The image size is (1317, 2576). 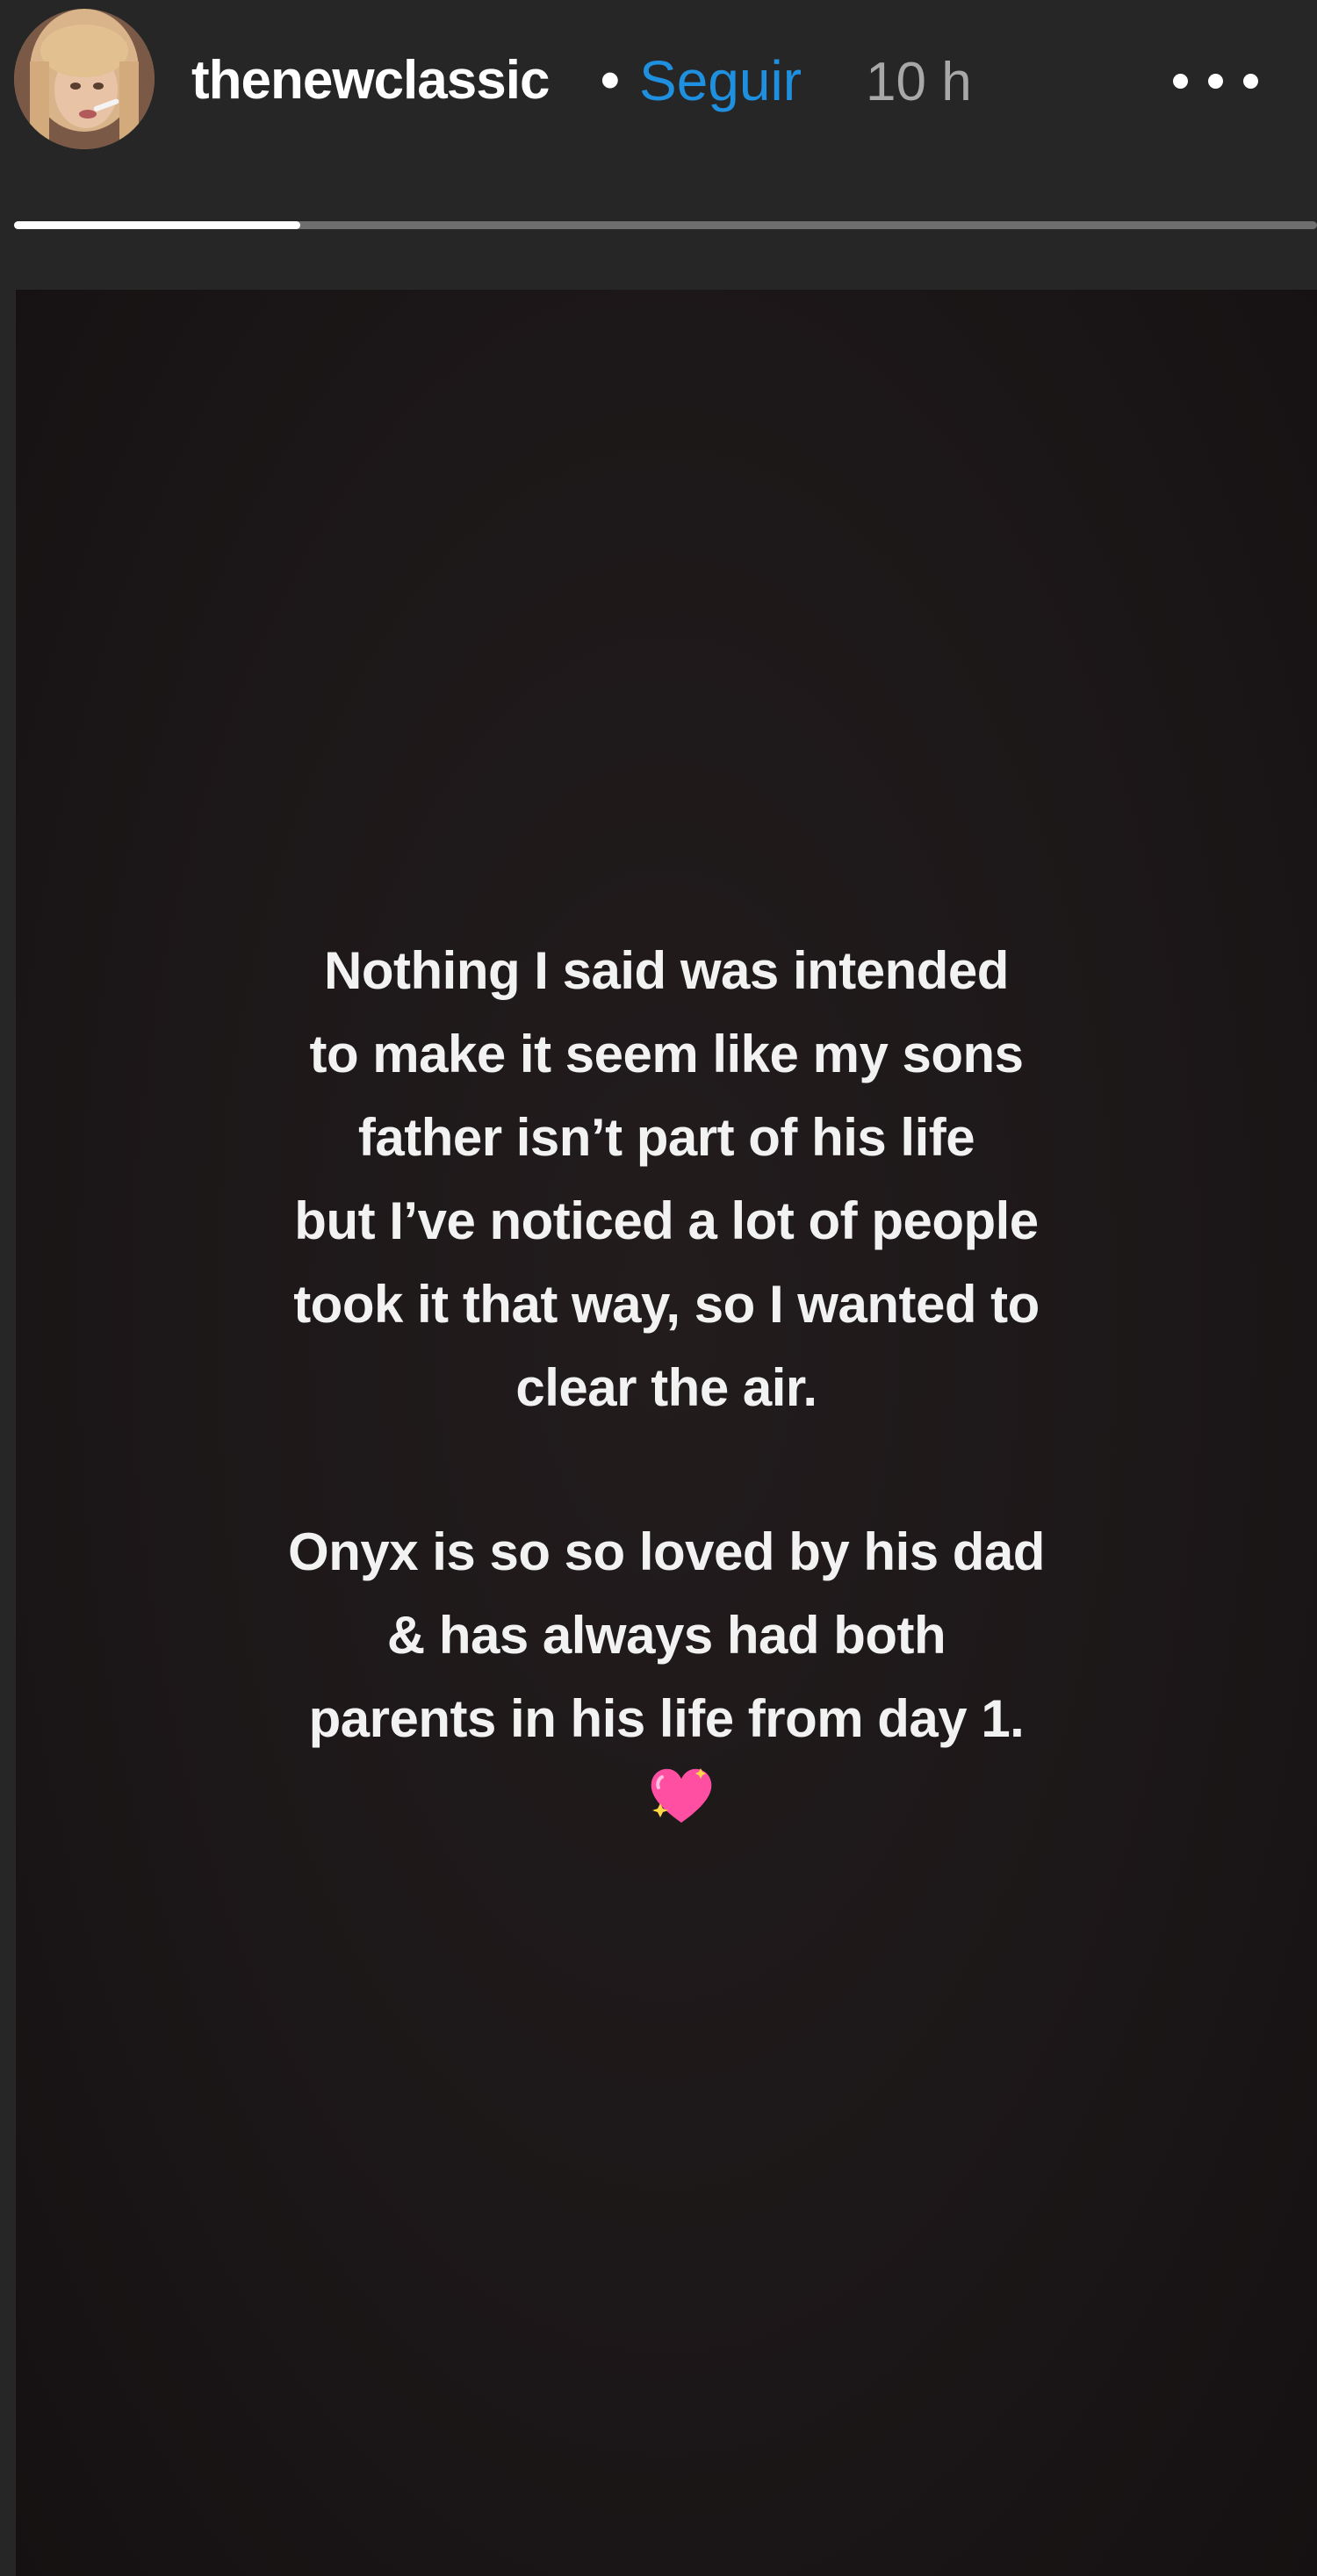 I want to click on story-header: thenewclassic • Seguir 10 h, so click(x=658, y=83).